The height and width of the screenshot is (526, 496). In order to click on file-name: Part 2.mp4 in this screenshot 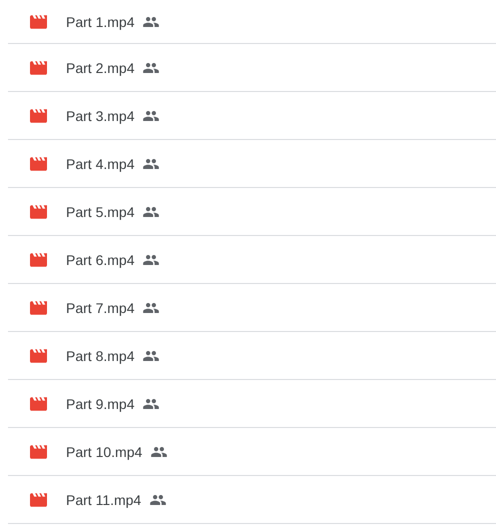, I will do `click(100, 68)`.